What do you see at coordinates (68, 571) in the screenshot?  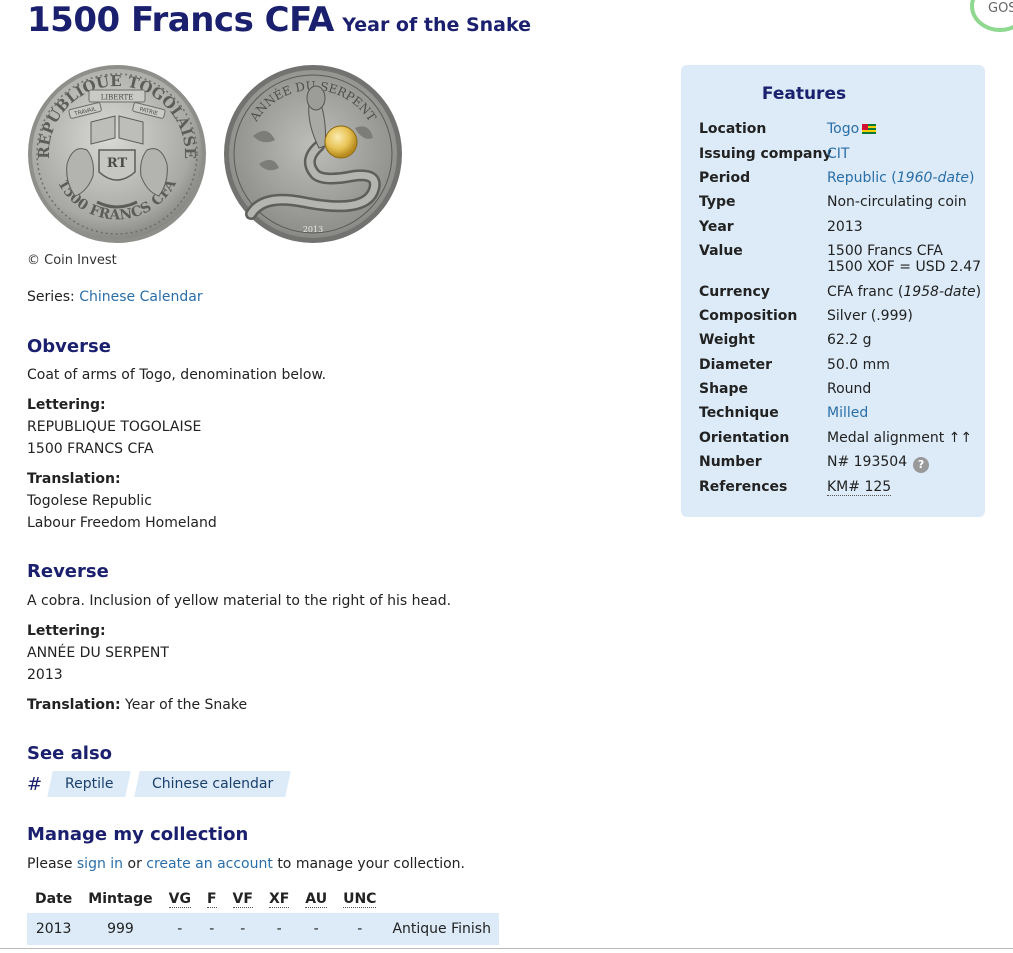 I see `reverse-heading: Reverse` at bounding box center [68, 571].